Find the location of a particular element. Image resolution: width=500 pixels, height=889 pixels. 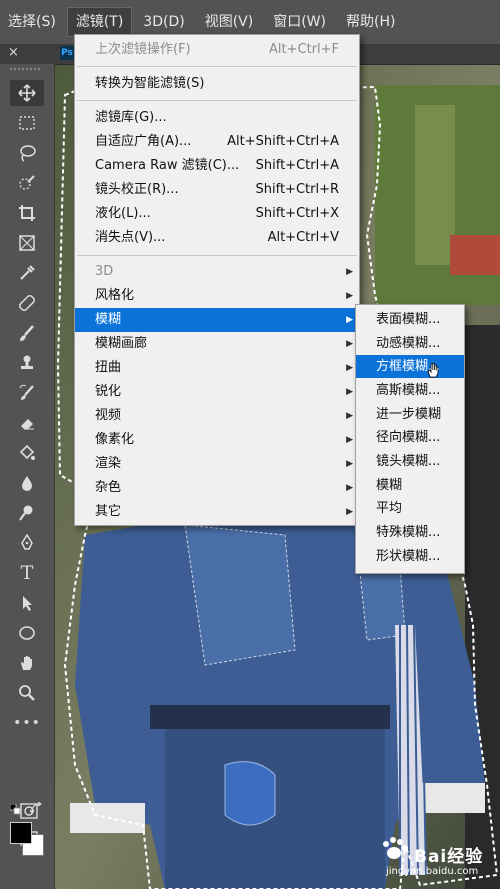

menu-item-camera-raw: Camera Raw 滤镜(C)... Shift+Ctrl+A is located at coordinates (217, 166).